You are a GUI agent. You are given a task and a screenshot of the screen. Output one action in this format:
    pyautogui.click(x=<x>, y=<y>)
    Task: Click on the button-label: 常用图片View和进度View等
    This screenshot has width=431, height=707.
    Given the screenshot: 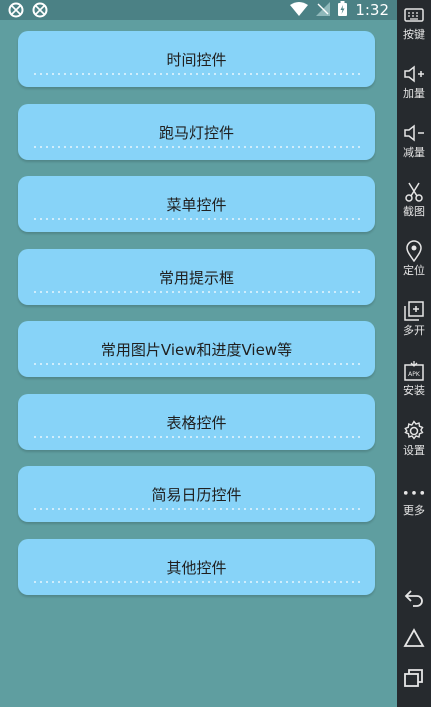 What is the action you would take?
    pyautogui.click(x=196, y=349)
    